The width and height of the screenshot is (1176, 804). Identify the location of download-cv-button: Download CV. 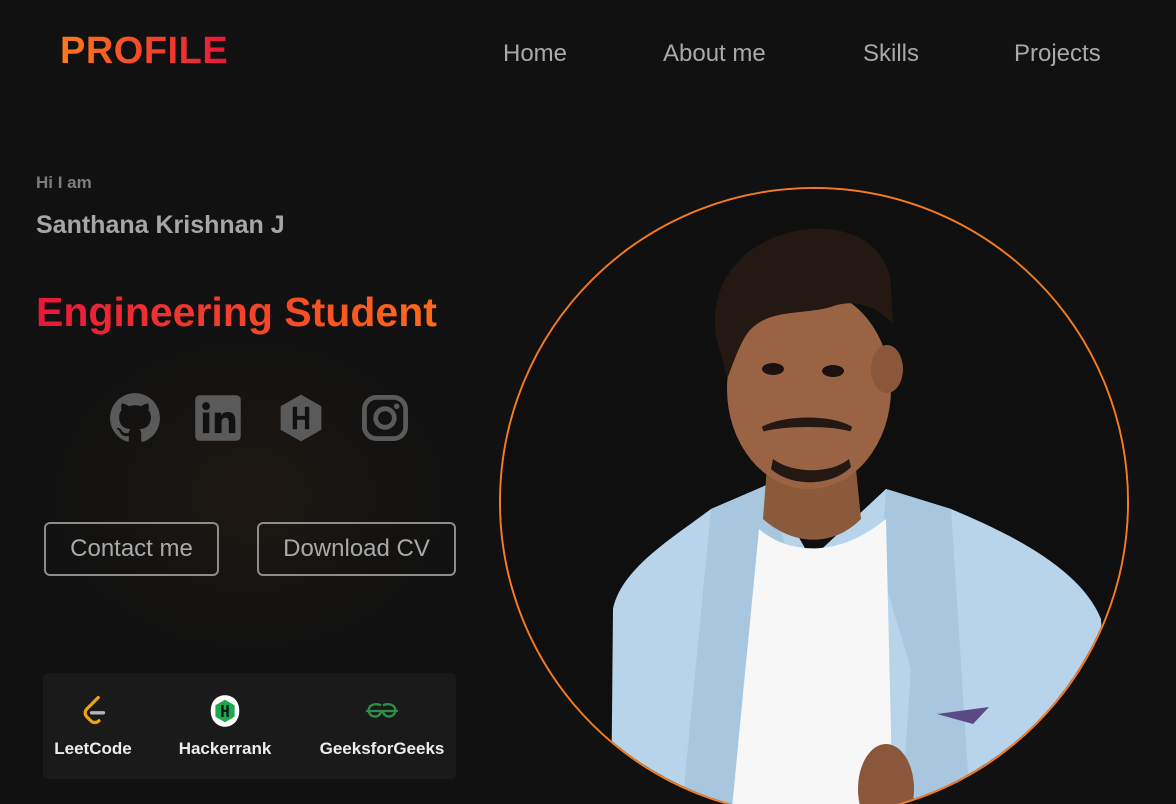
(356, 549).